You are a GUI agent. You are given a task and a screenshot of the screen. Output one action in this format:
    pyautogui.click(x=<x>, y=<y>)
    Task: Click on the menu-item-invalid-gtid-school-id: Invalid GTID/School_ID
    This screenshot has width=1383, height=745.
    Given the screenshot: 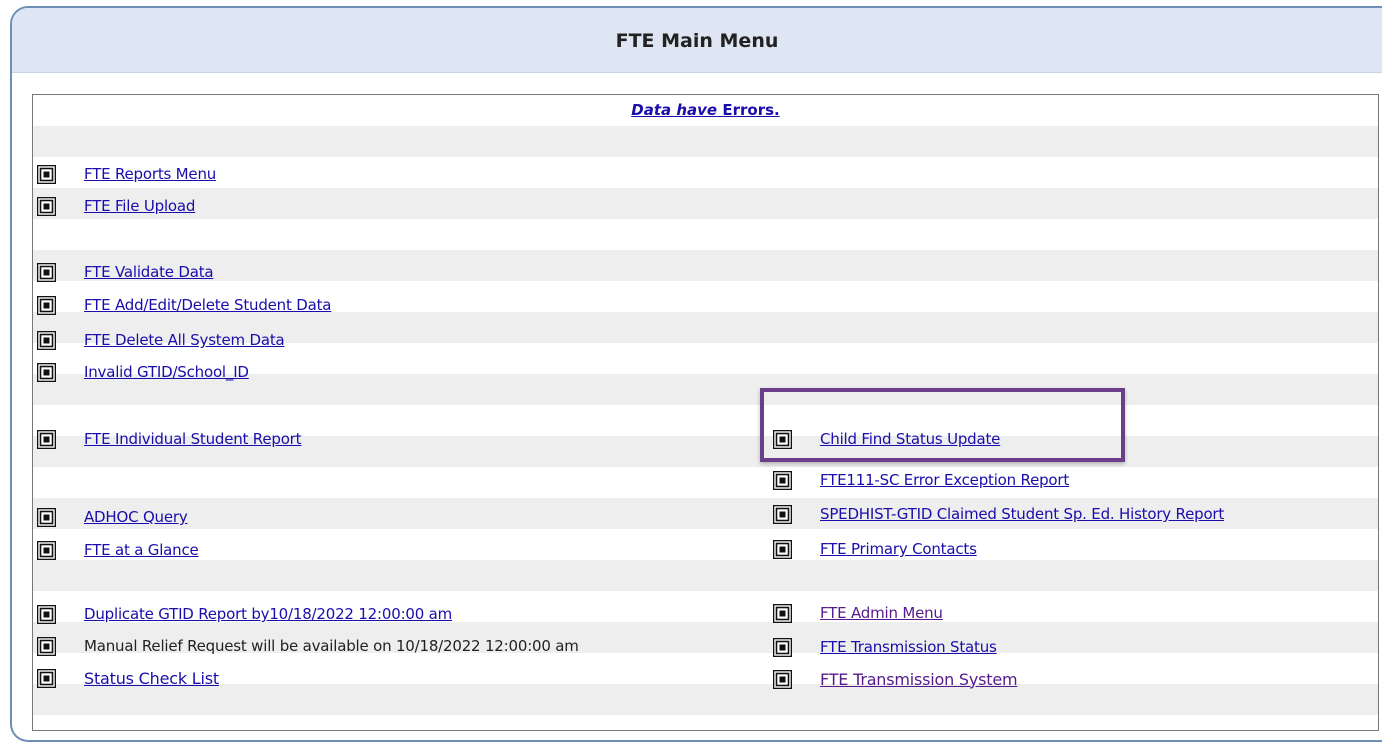 What is the action you would take?
    pyautogui.click(x=143, y=372)
    